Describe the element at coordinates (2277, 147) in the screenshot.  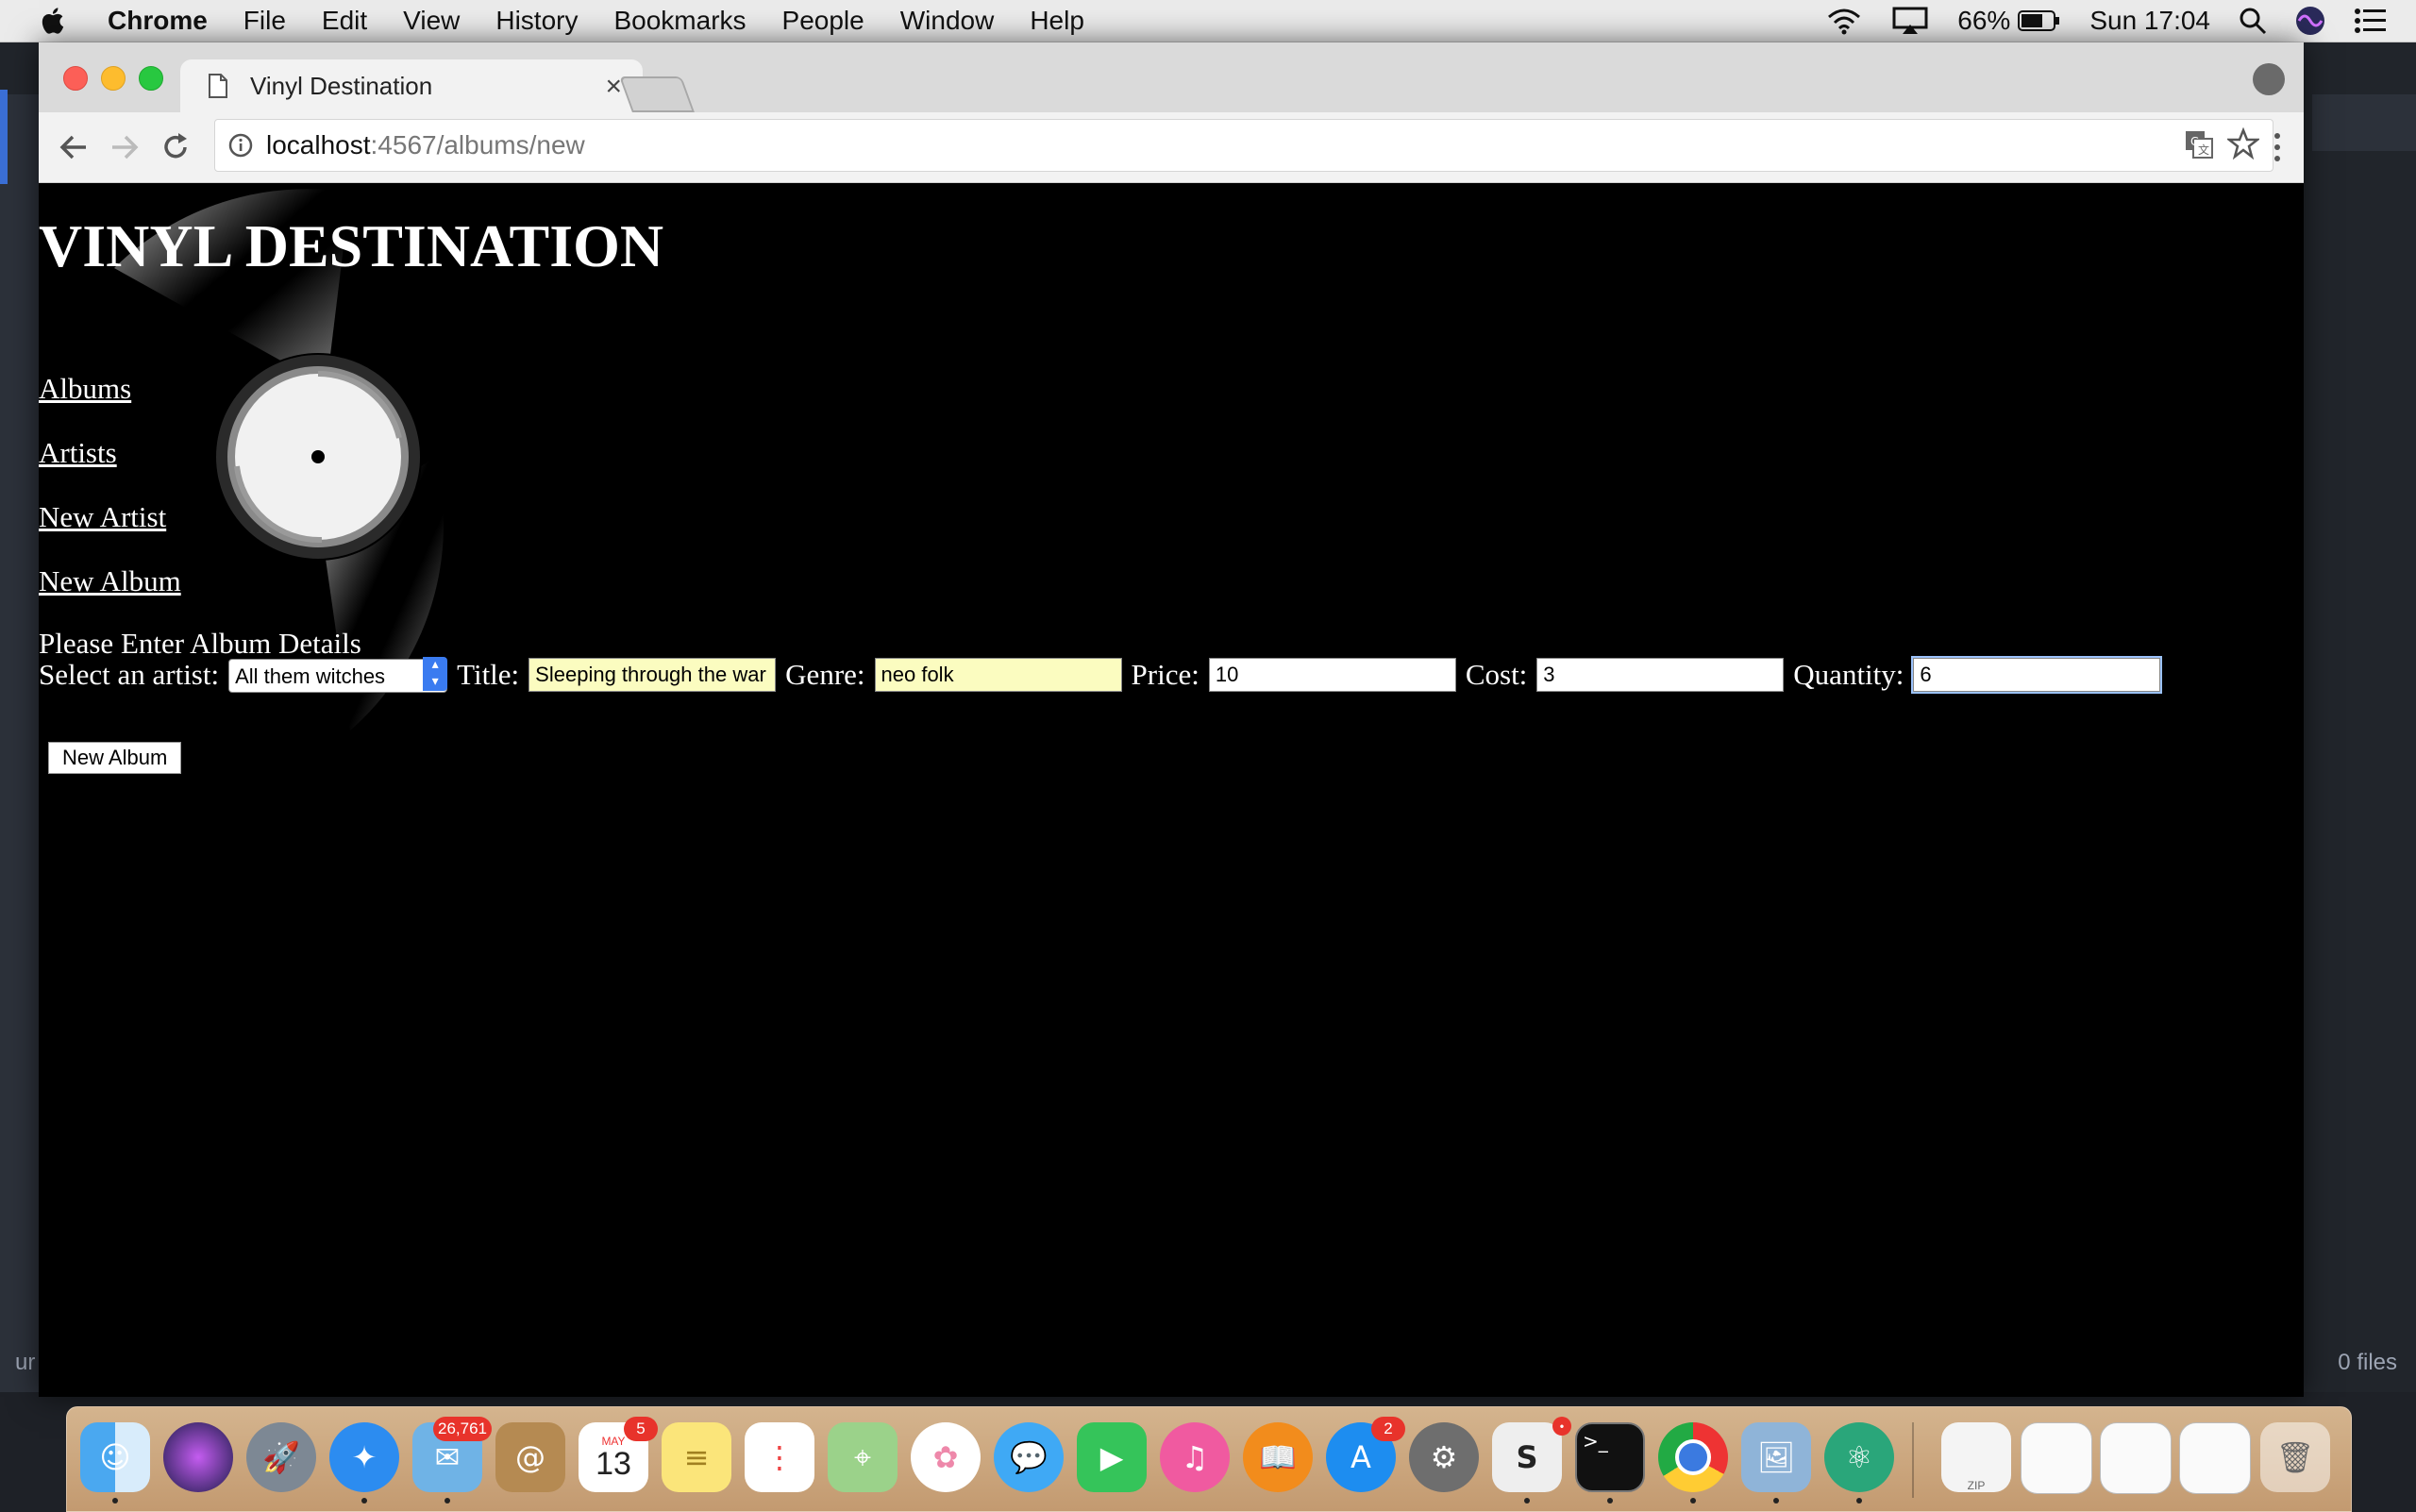
I see `chrome-menu-icon` at that location.